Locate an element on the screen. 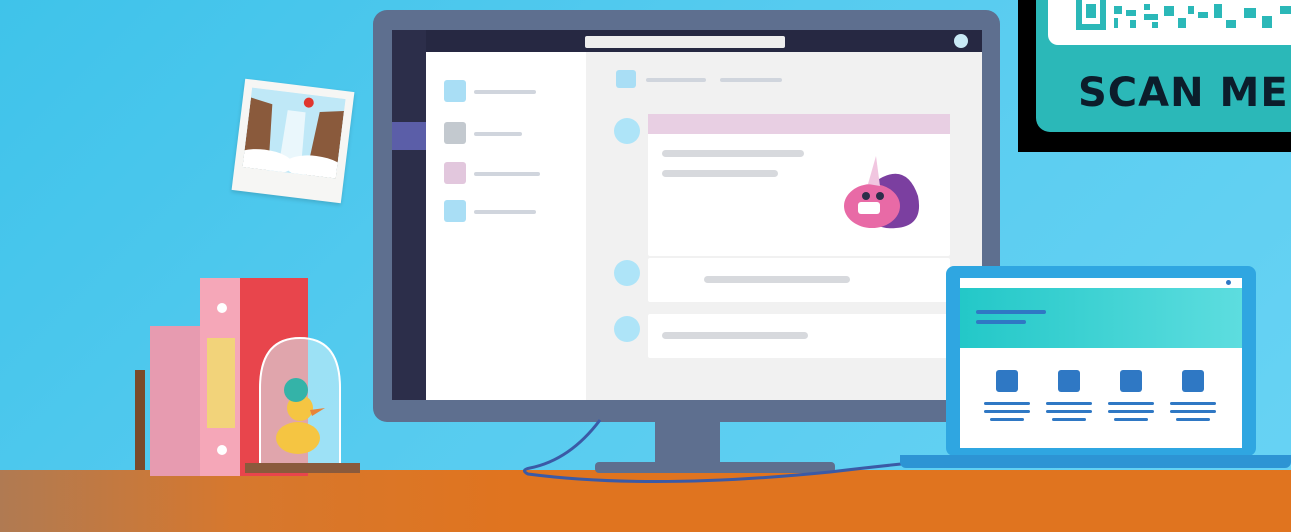  cable is located at coordinates (730, 445).